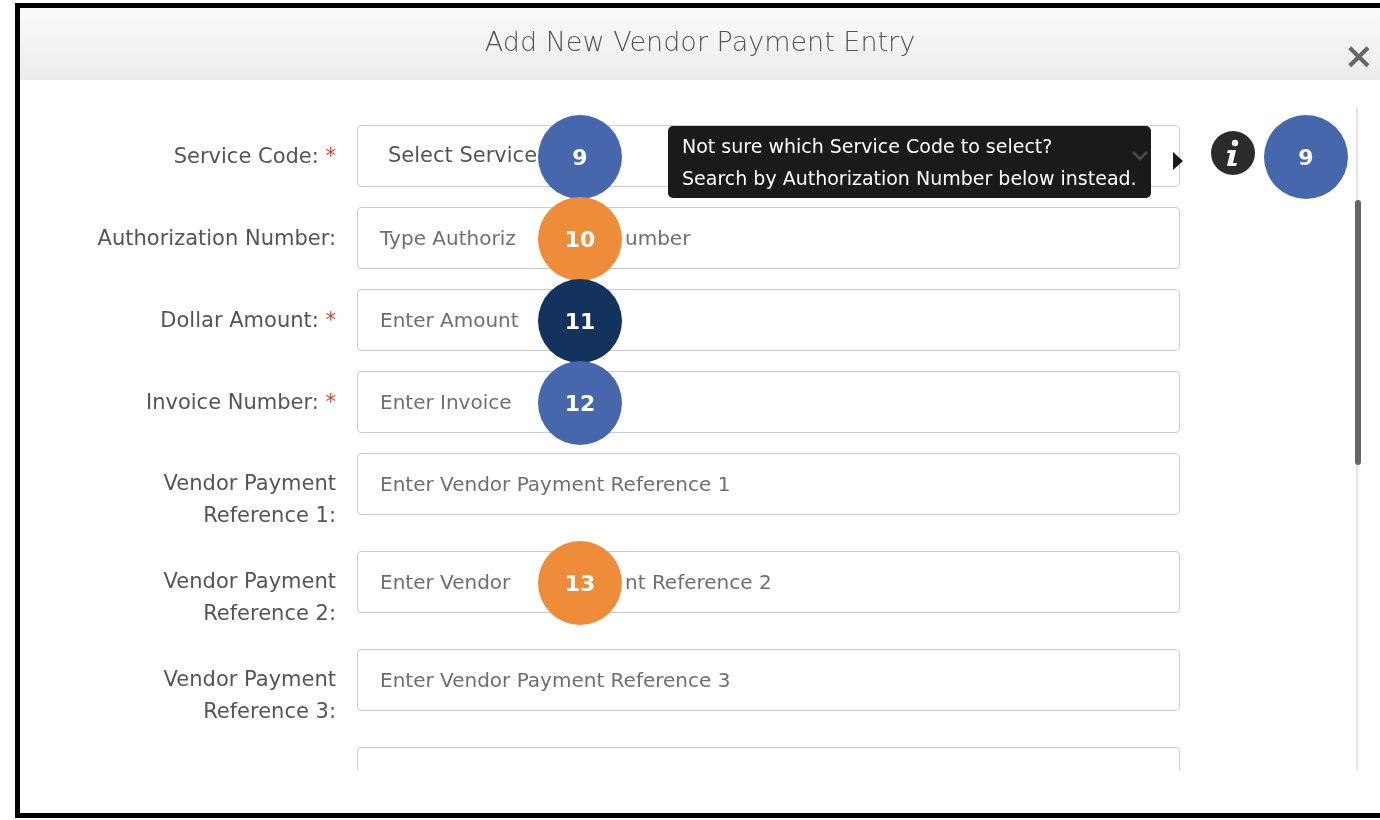 This screenshot has height=820, width=1380. Describe the element at coordinates (580, 321) in the screenshot. I see `step-number-badge: 11` at that location.